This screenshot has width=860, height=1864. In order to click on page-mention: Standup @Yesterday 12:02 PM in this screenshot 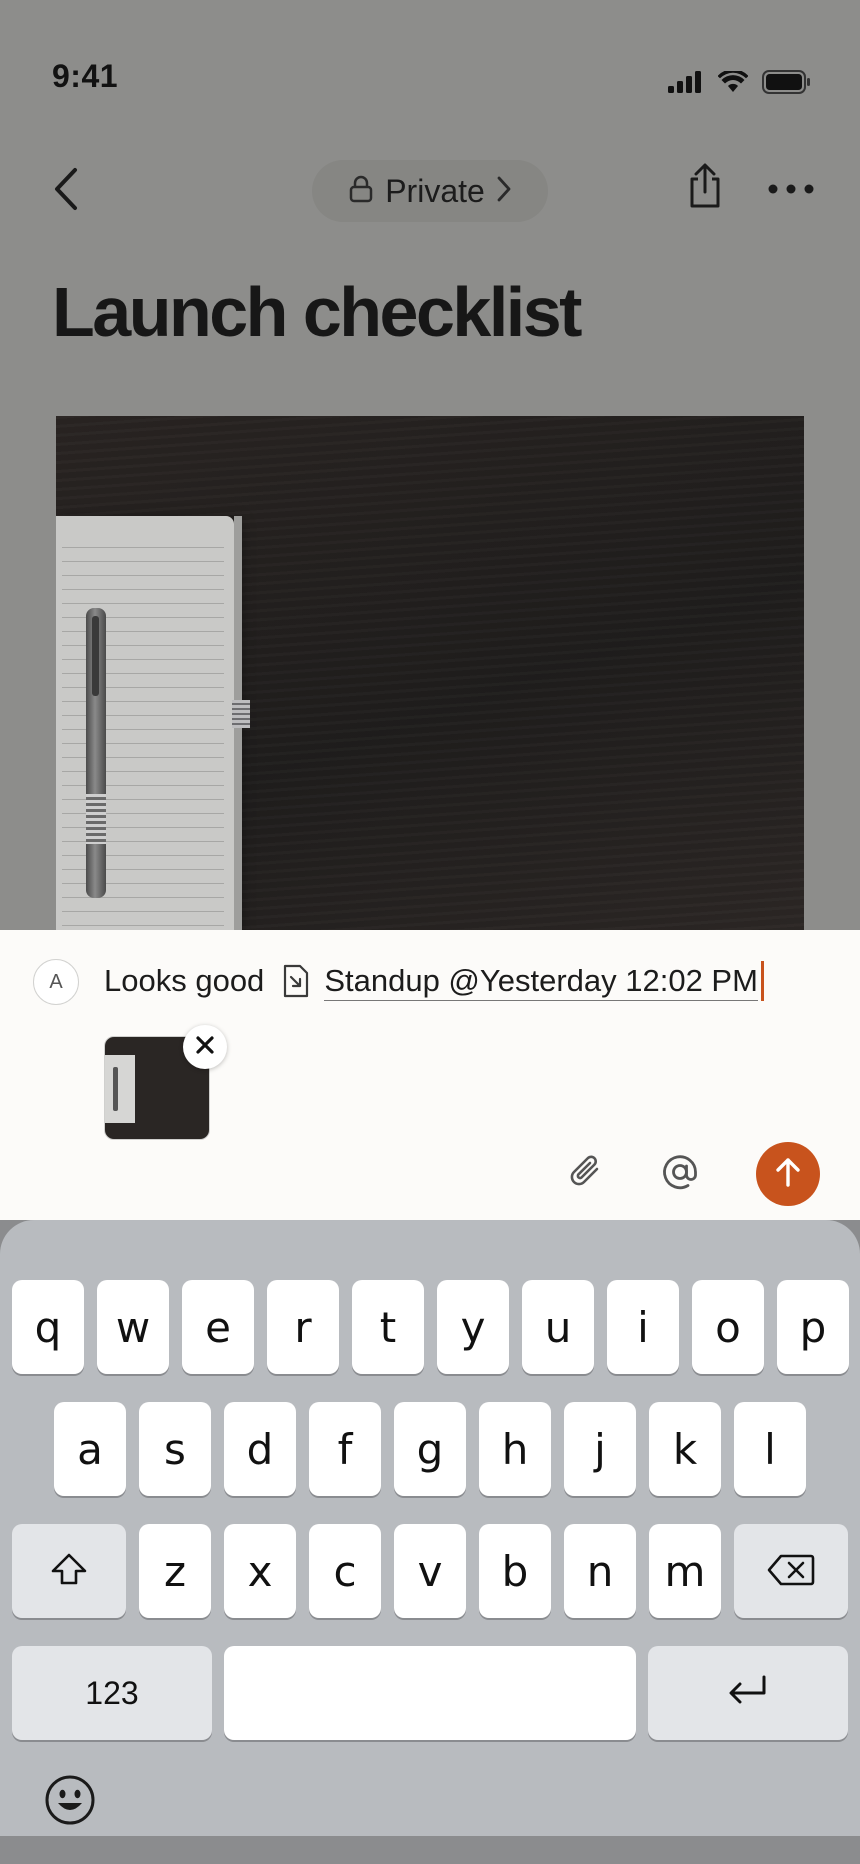, I will do `click(541, 981)`.